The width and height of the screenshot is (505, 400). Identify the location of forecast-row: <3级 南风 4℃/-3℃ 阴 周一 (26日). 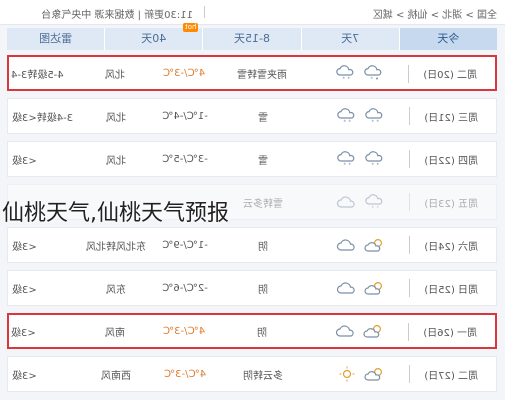
(252, 331).